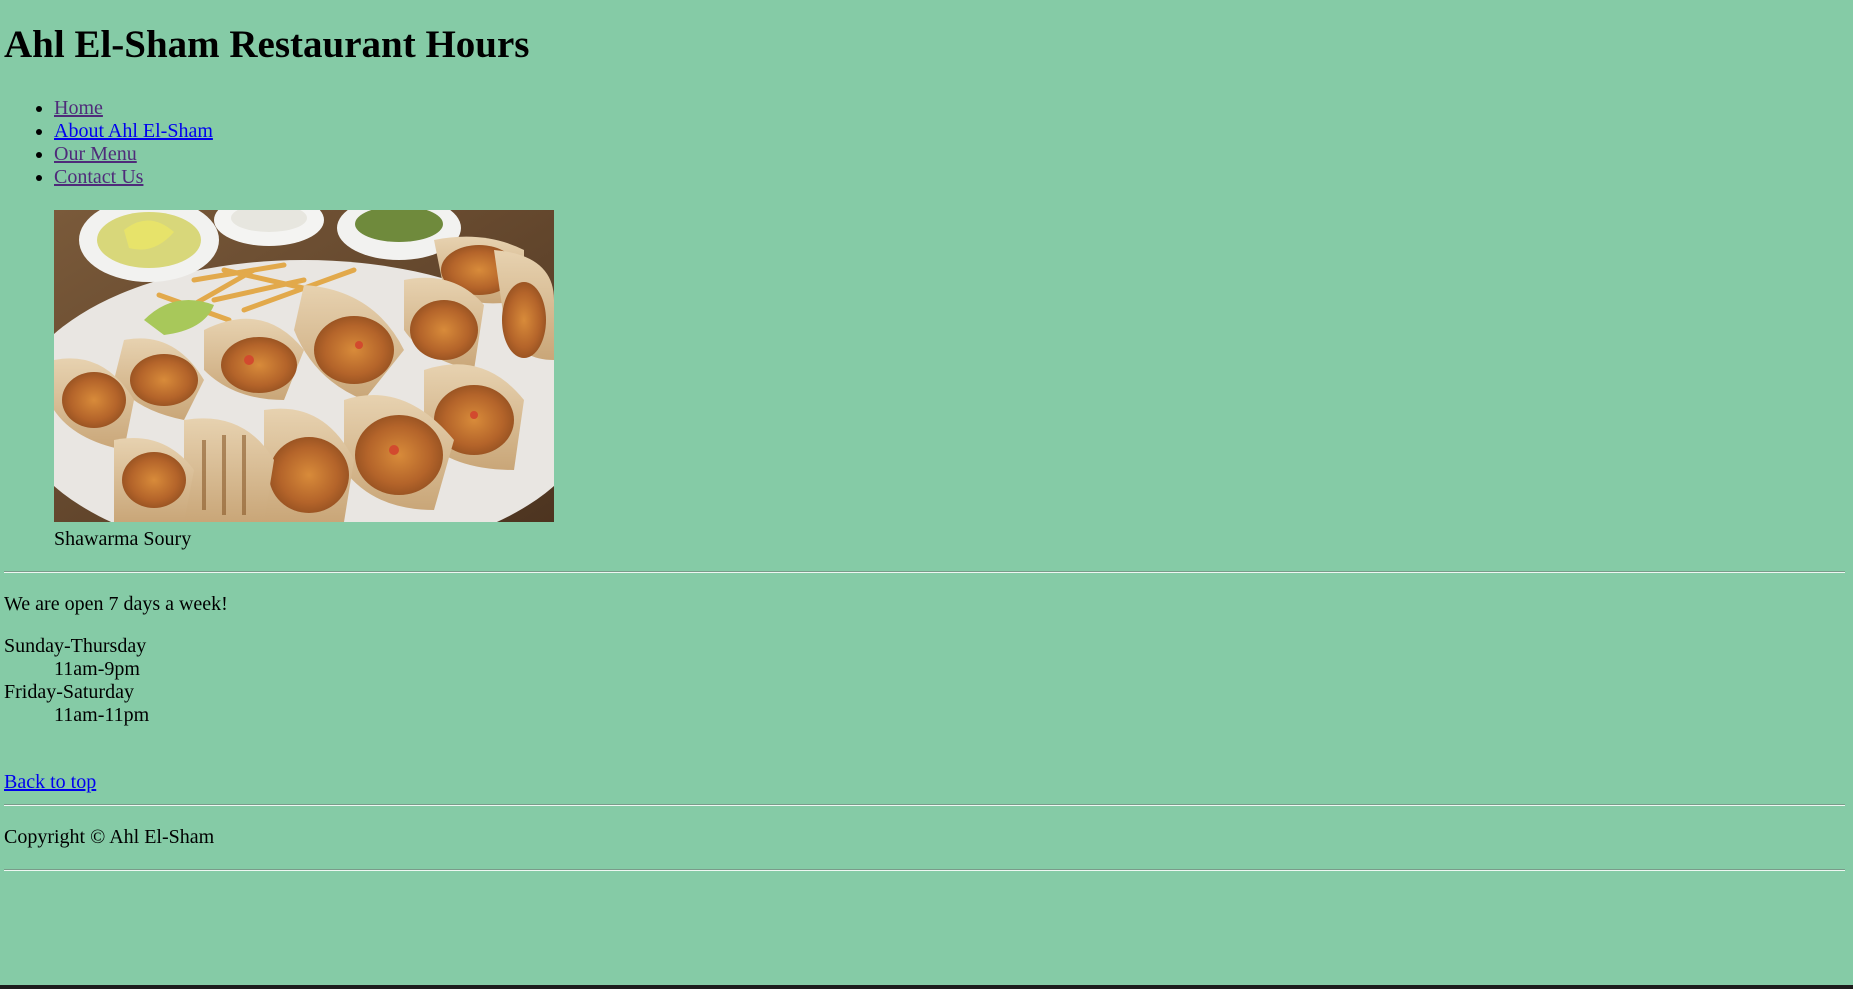 Image resolution: width=1853 pixels, height=989 pixels. Describe the element at coordinates (75, 646) in the screenshot. I see `hours-days: Sunday-Thursday` at that location.